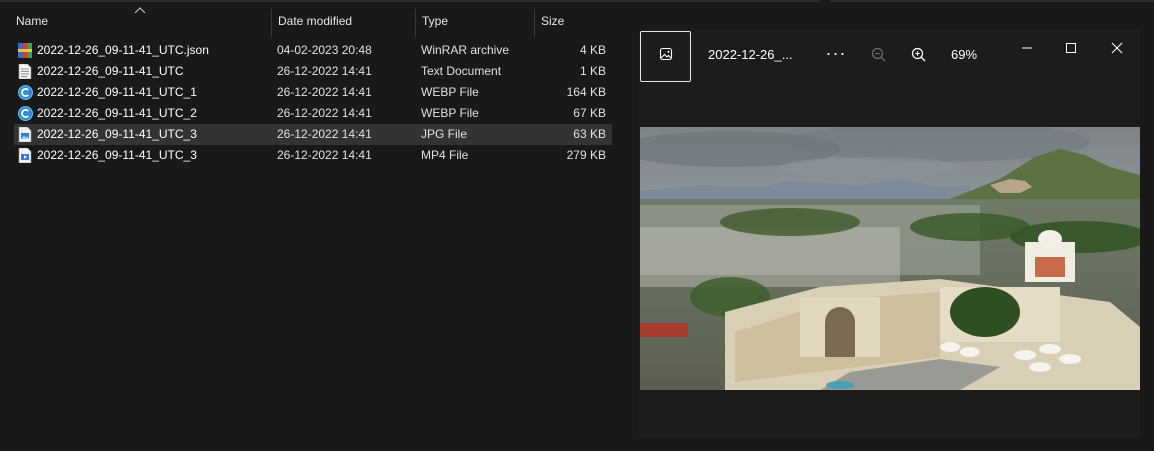  What do you see at coordinates (589, 134) in the screenshot?
I see `file-size: 63 KB` at bounding box center [589, 134].